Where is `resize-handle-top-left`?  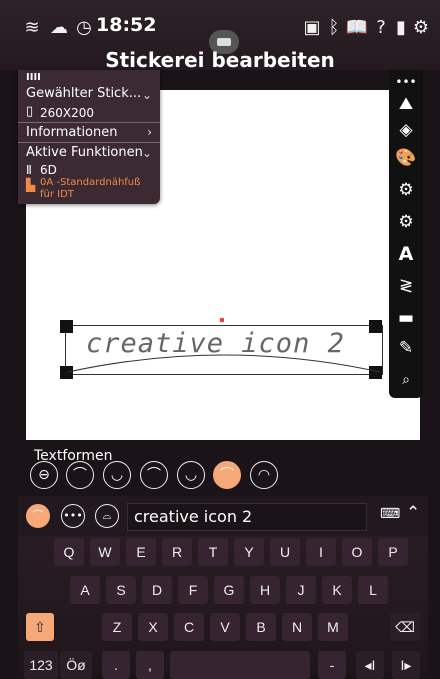 resize-handle-top-left is located at coordinates (66, 326).